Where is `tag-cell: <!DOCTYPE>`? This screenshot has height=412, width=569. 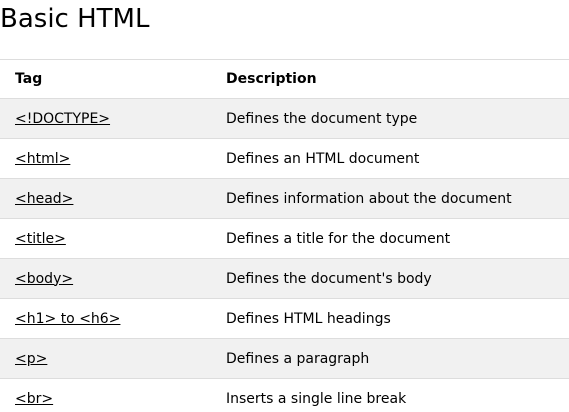 tag-cell: <!DOCTYPE> is located at coordinates (105, 118).